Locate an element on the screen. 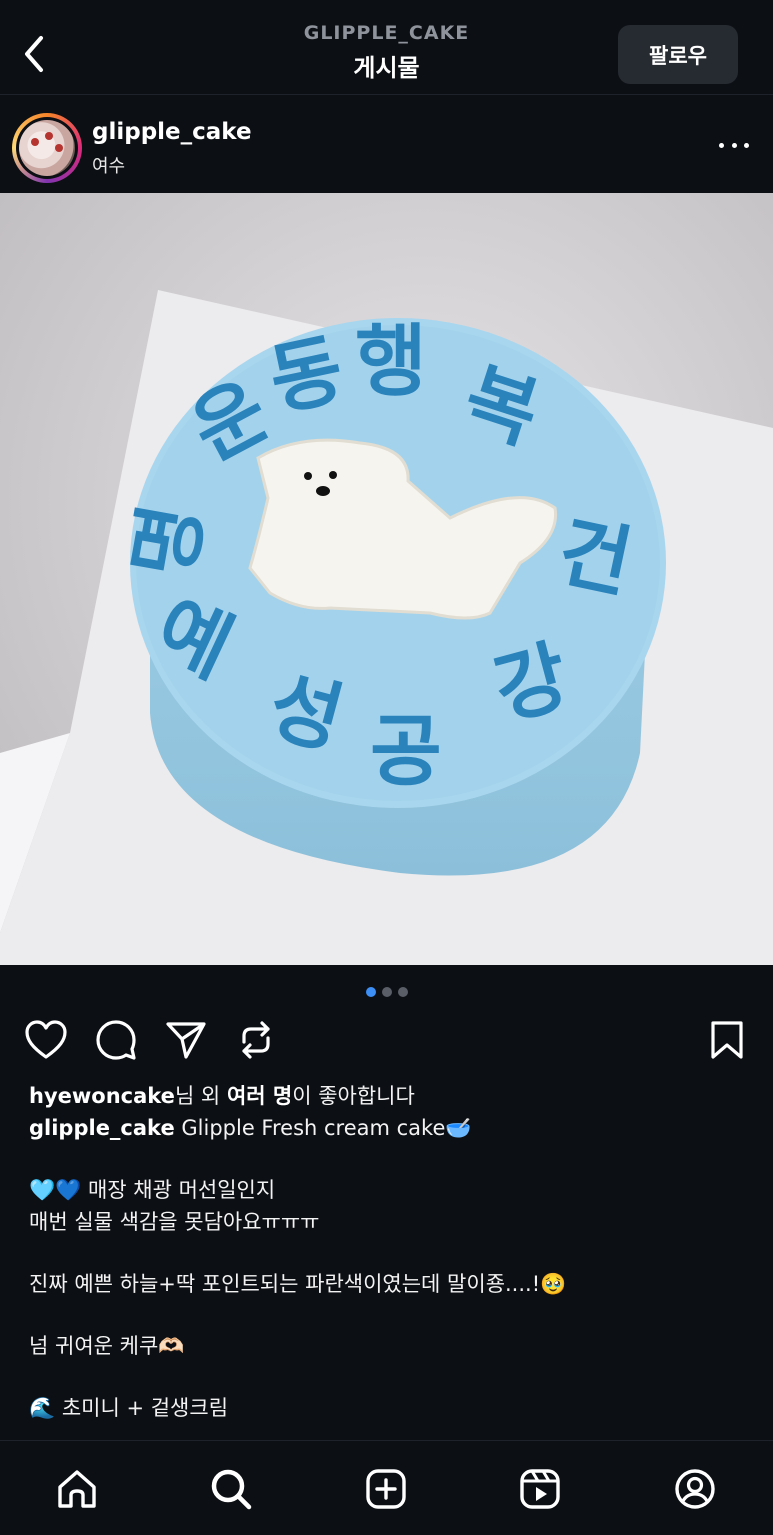  caption-line: 매번 실물 색감을 못담아요ㅠㅠㅠ is located at coordinates (174, 1222).